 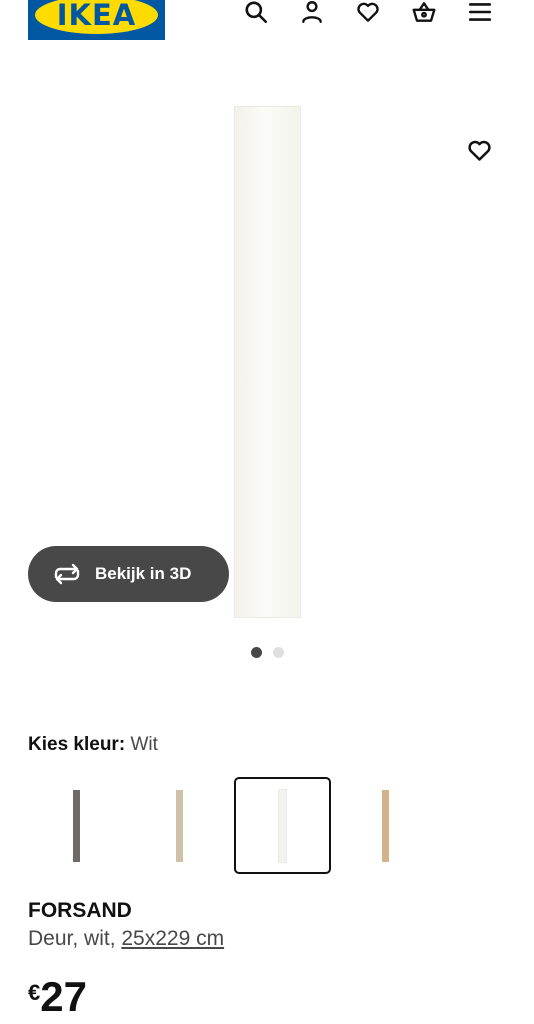 I want to click on color-picker-label: Kies kleur: Wit, so click(x=93, y=745).